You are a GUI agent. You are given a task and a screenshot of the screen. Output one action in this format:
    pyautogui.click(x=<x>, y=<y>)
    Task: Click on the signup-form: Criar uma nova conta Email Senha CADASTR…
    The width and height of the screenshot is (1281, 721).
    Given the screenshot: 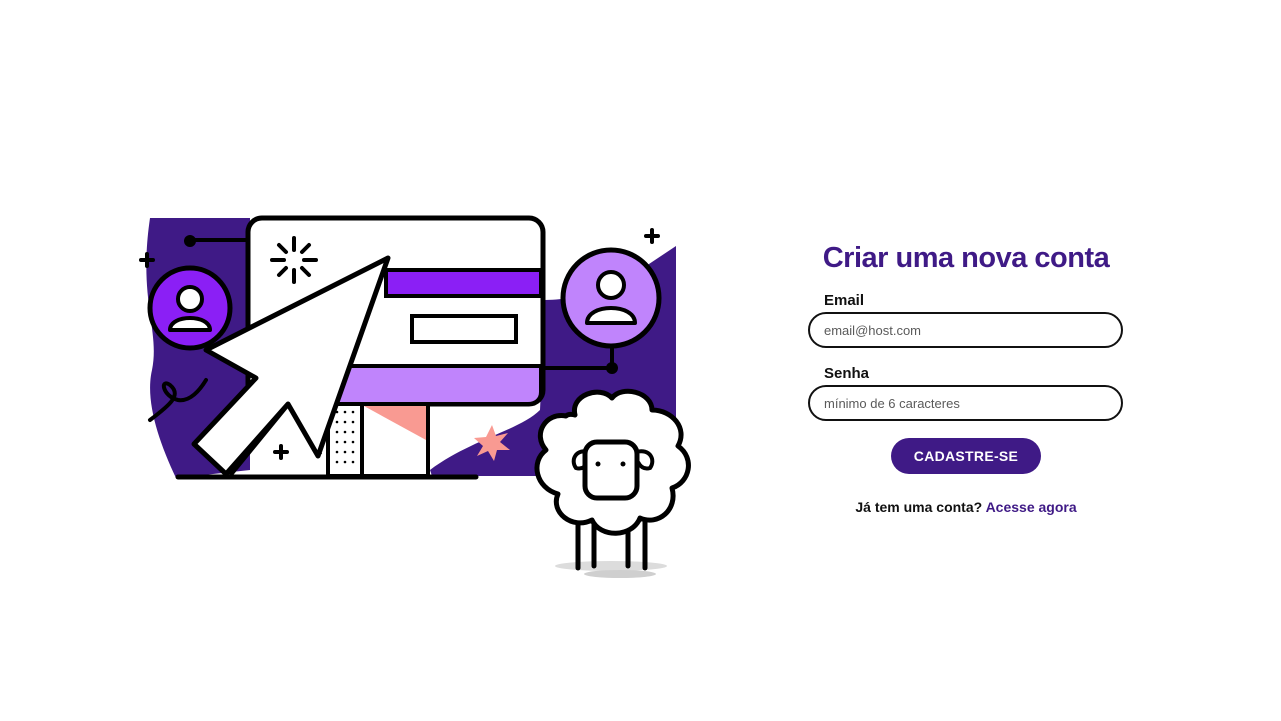 What is the action you would take?
    pyautogui.click(x=966, y=376)
    